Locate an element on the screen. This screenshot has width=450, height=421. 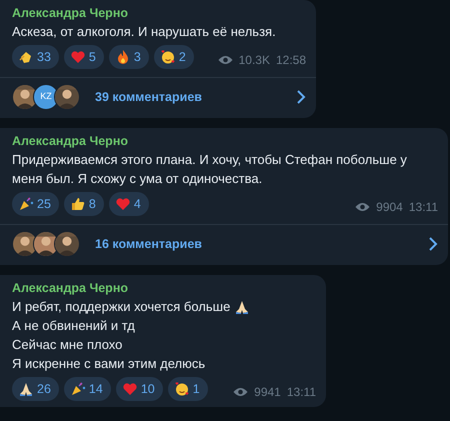
thumbs-up-icon is located at coordinates (78, 204).